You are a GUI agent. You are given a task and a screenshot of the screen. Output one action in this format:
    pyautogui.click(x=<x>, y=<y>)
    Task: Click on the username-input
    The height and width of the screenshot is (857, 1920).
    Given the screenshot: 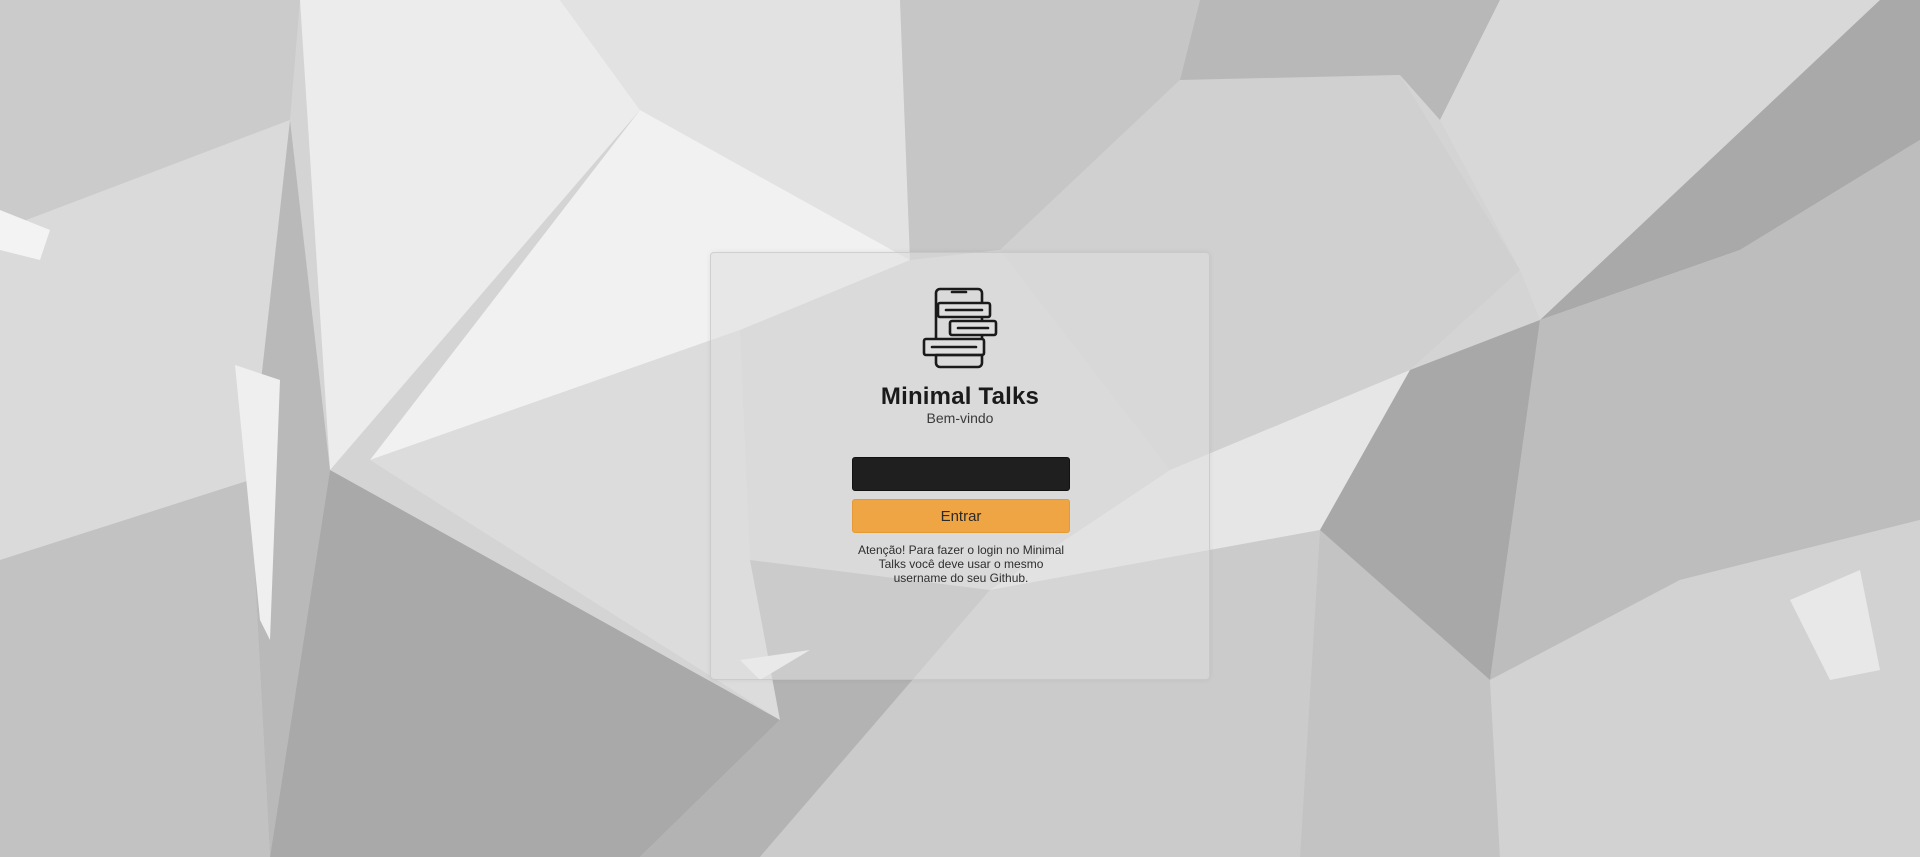 What is the action you would take?
    pyautogui.click(x=961, y=474)
    